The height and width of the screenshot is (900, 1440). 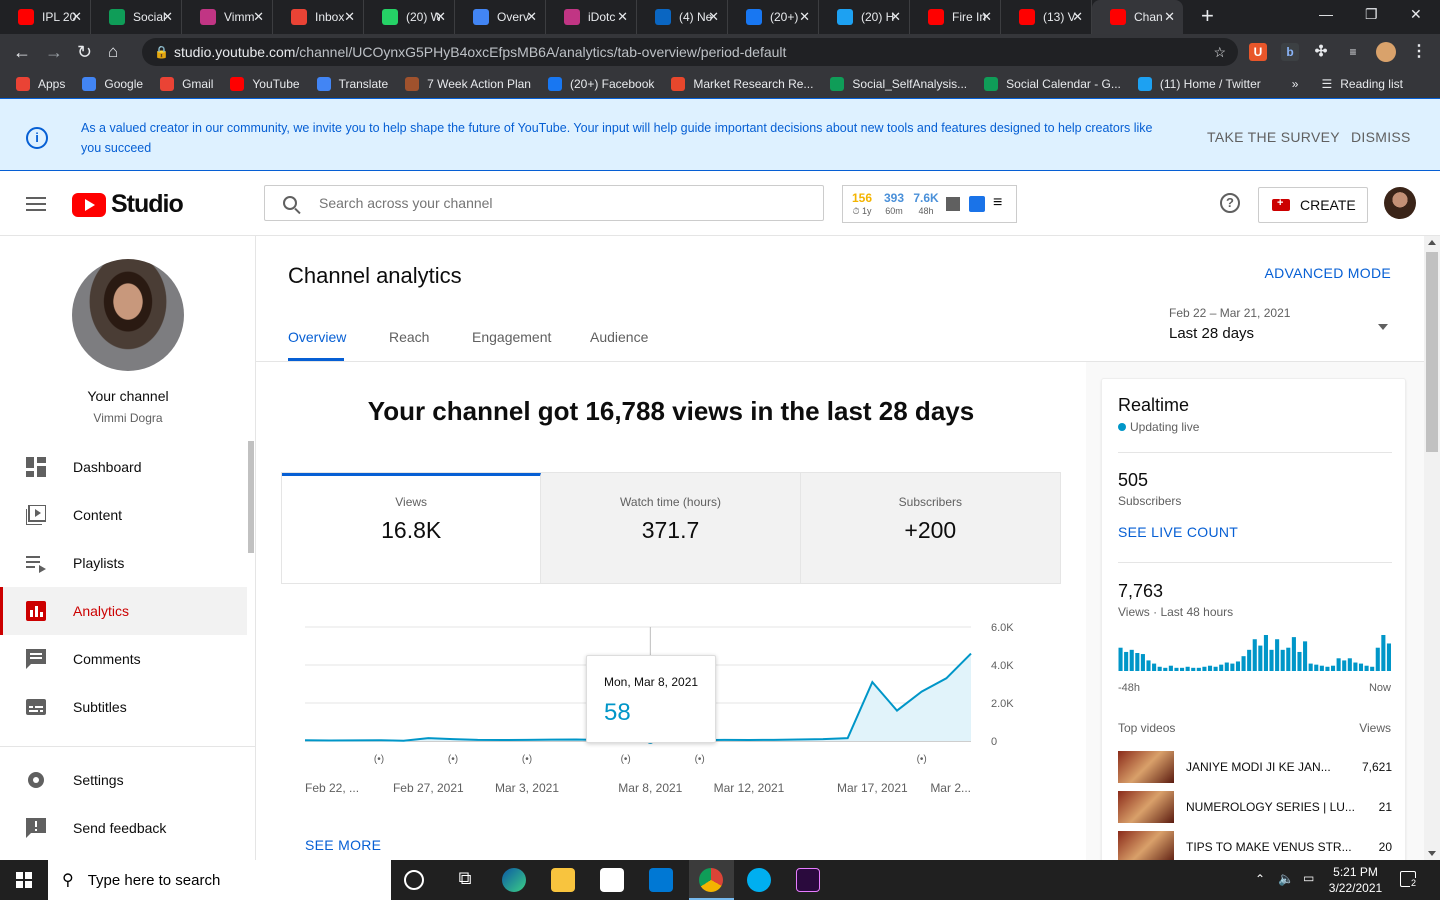 I want to click on reading-list-button: ☰ Reading list, so click(x=1361, y=84).